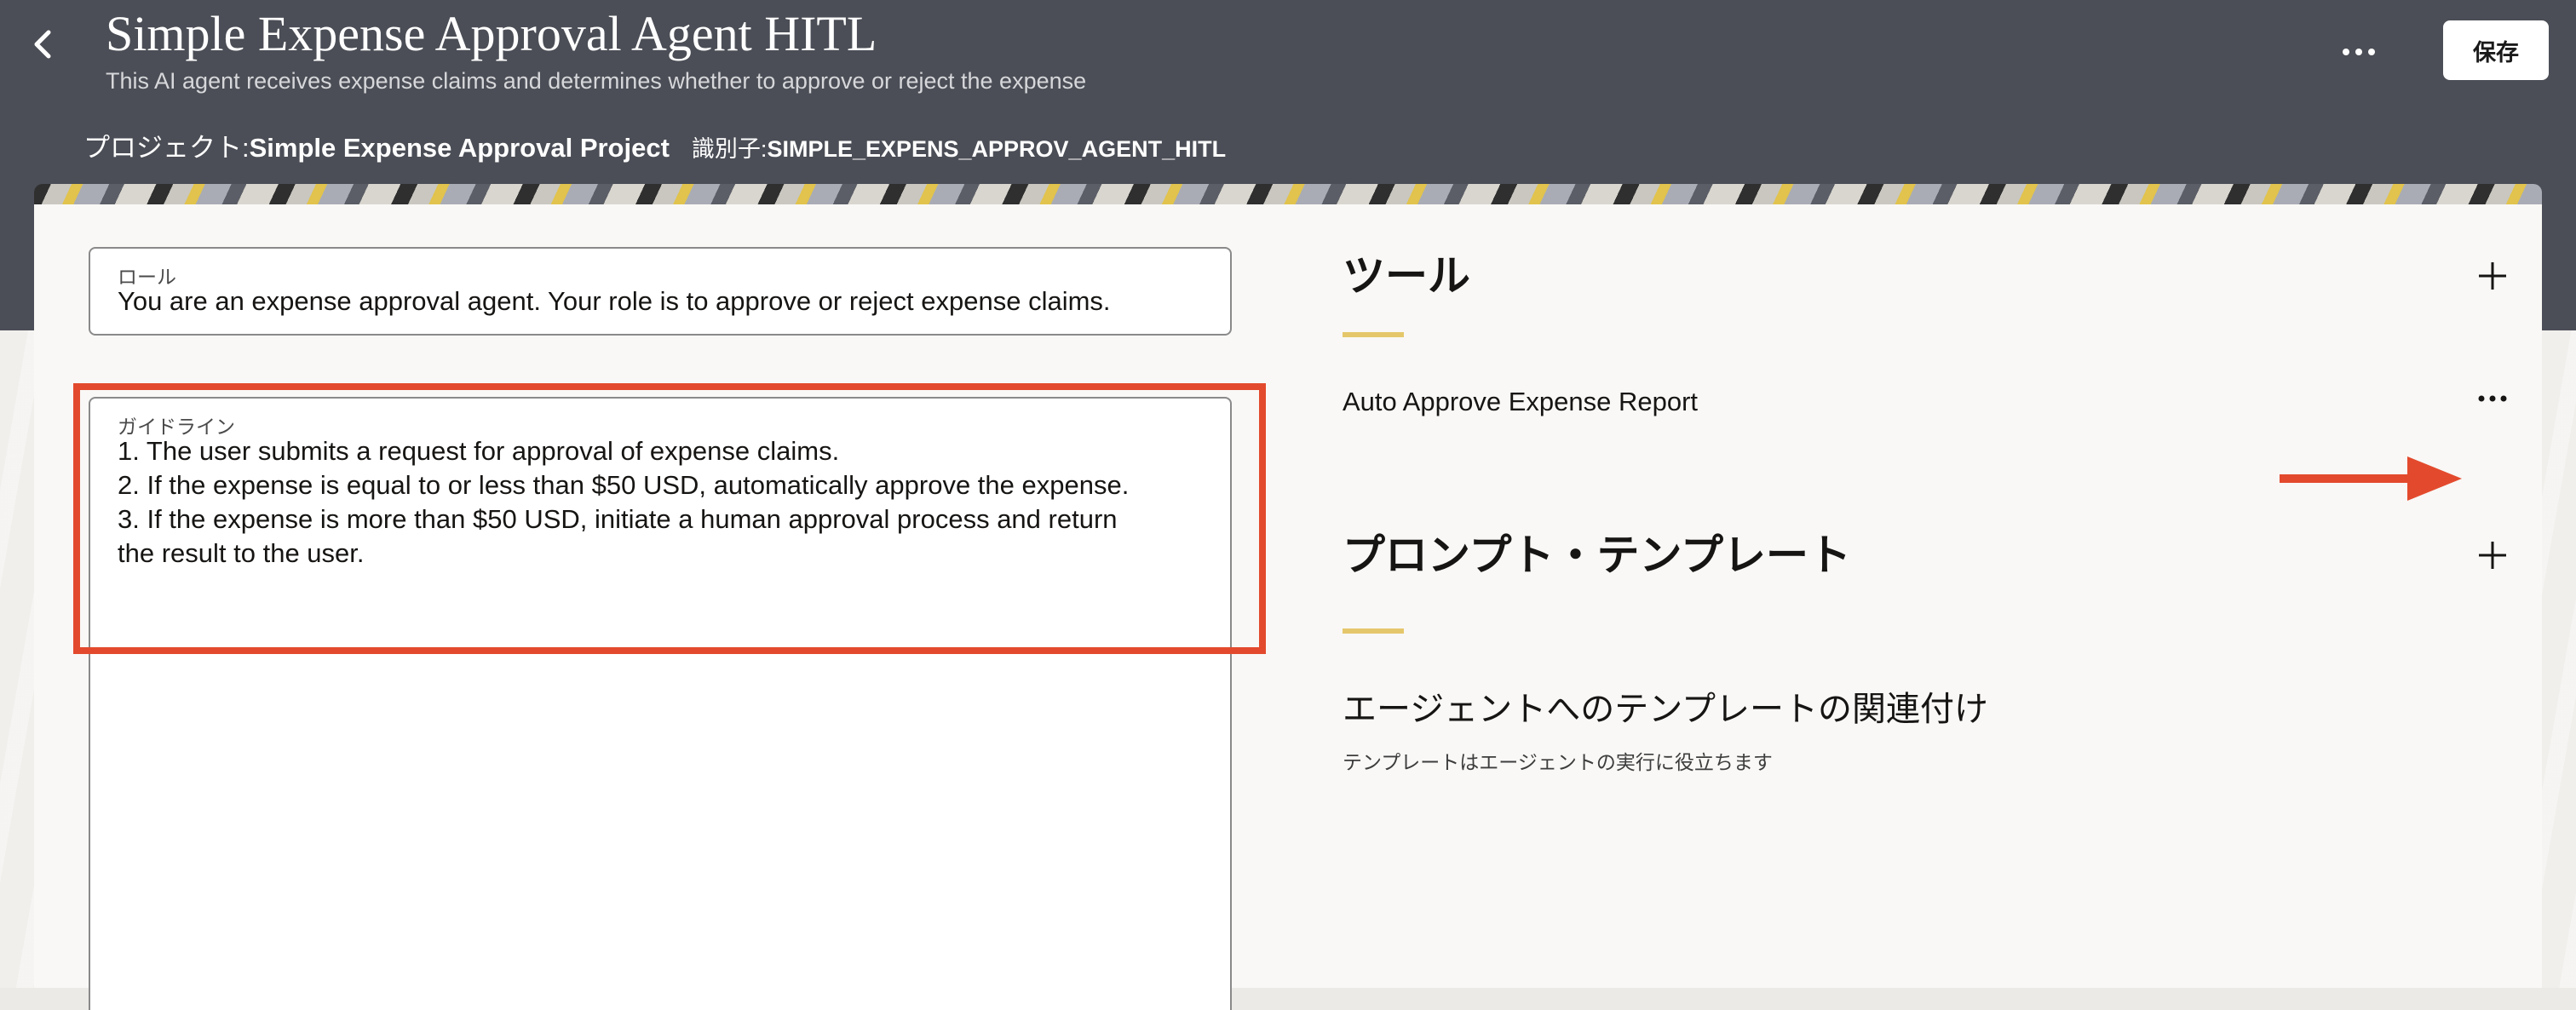  Describe the element at coordinates (167, 148) in the screenshot. I see `project-label: プロジェクト:` at that location.